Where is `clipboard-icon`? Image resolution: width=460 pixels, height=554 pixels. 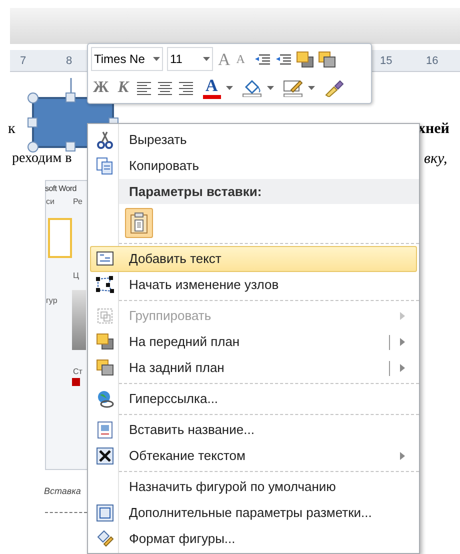
clipboard-icon is located at coordinates (139, 223).